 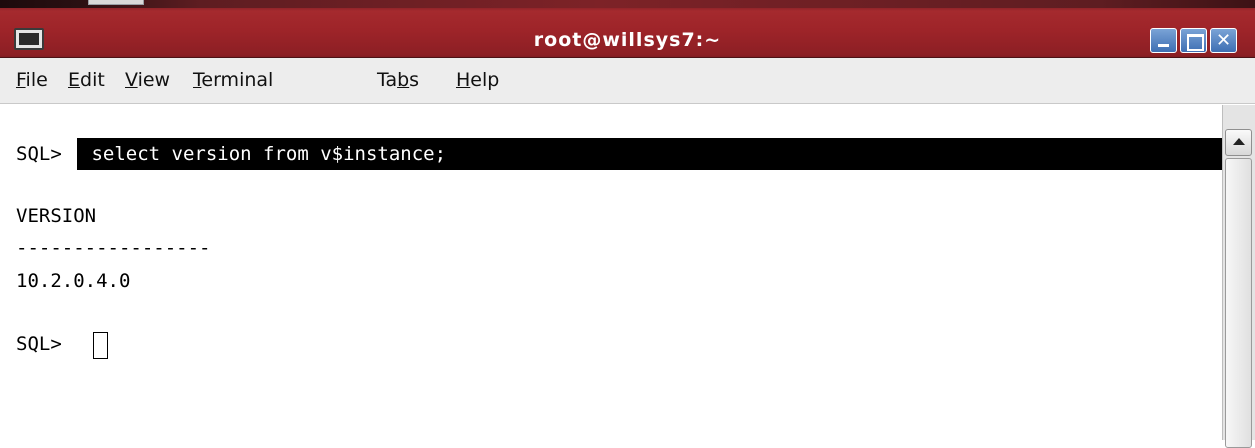 I want to click on window-title: root@willsys7:~, so click(x=627, y=40).